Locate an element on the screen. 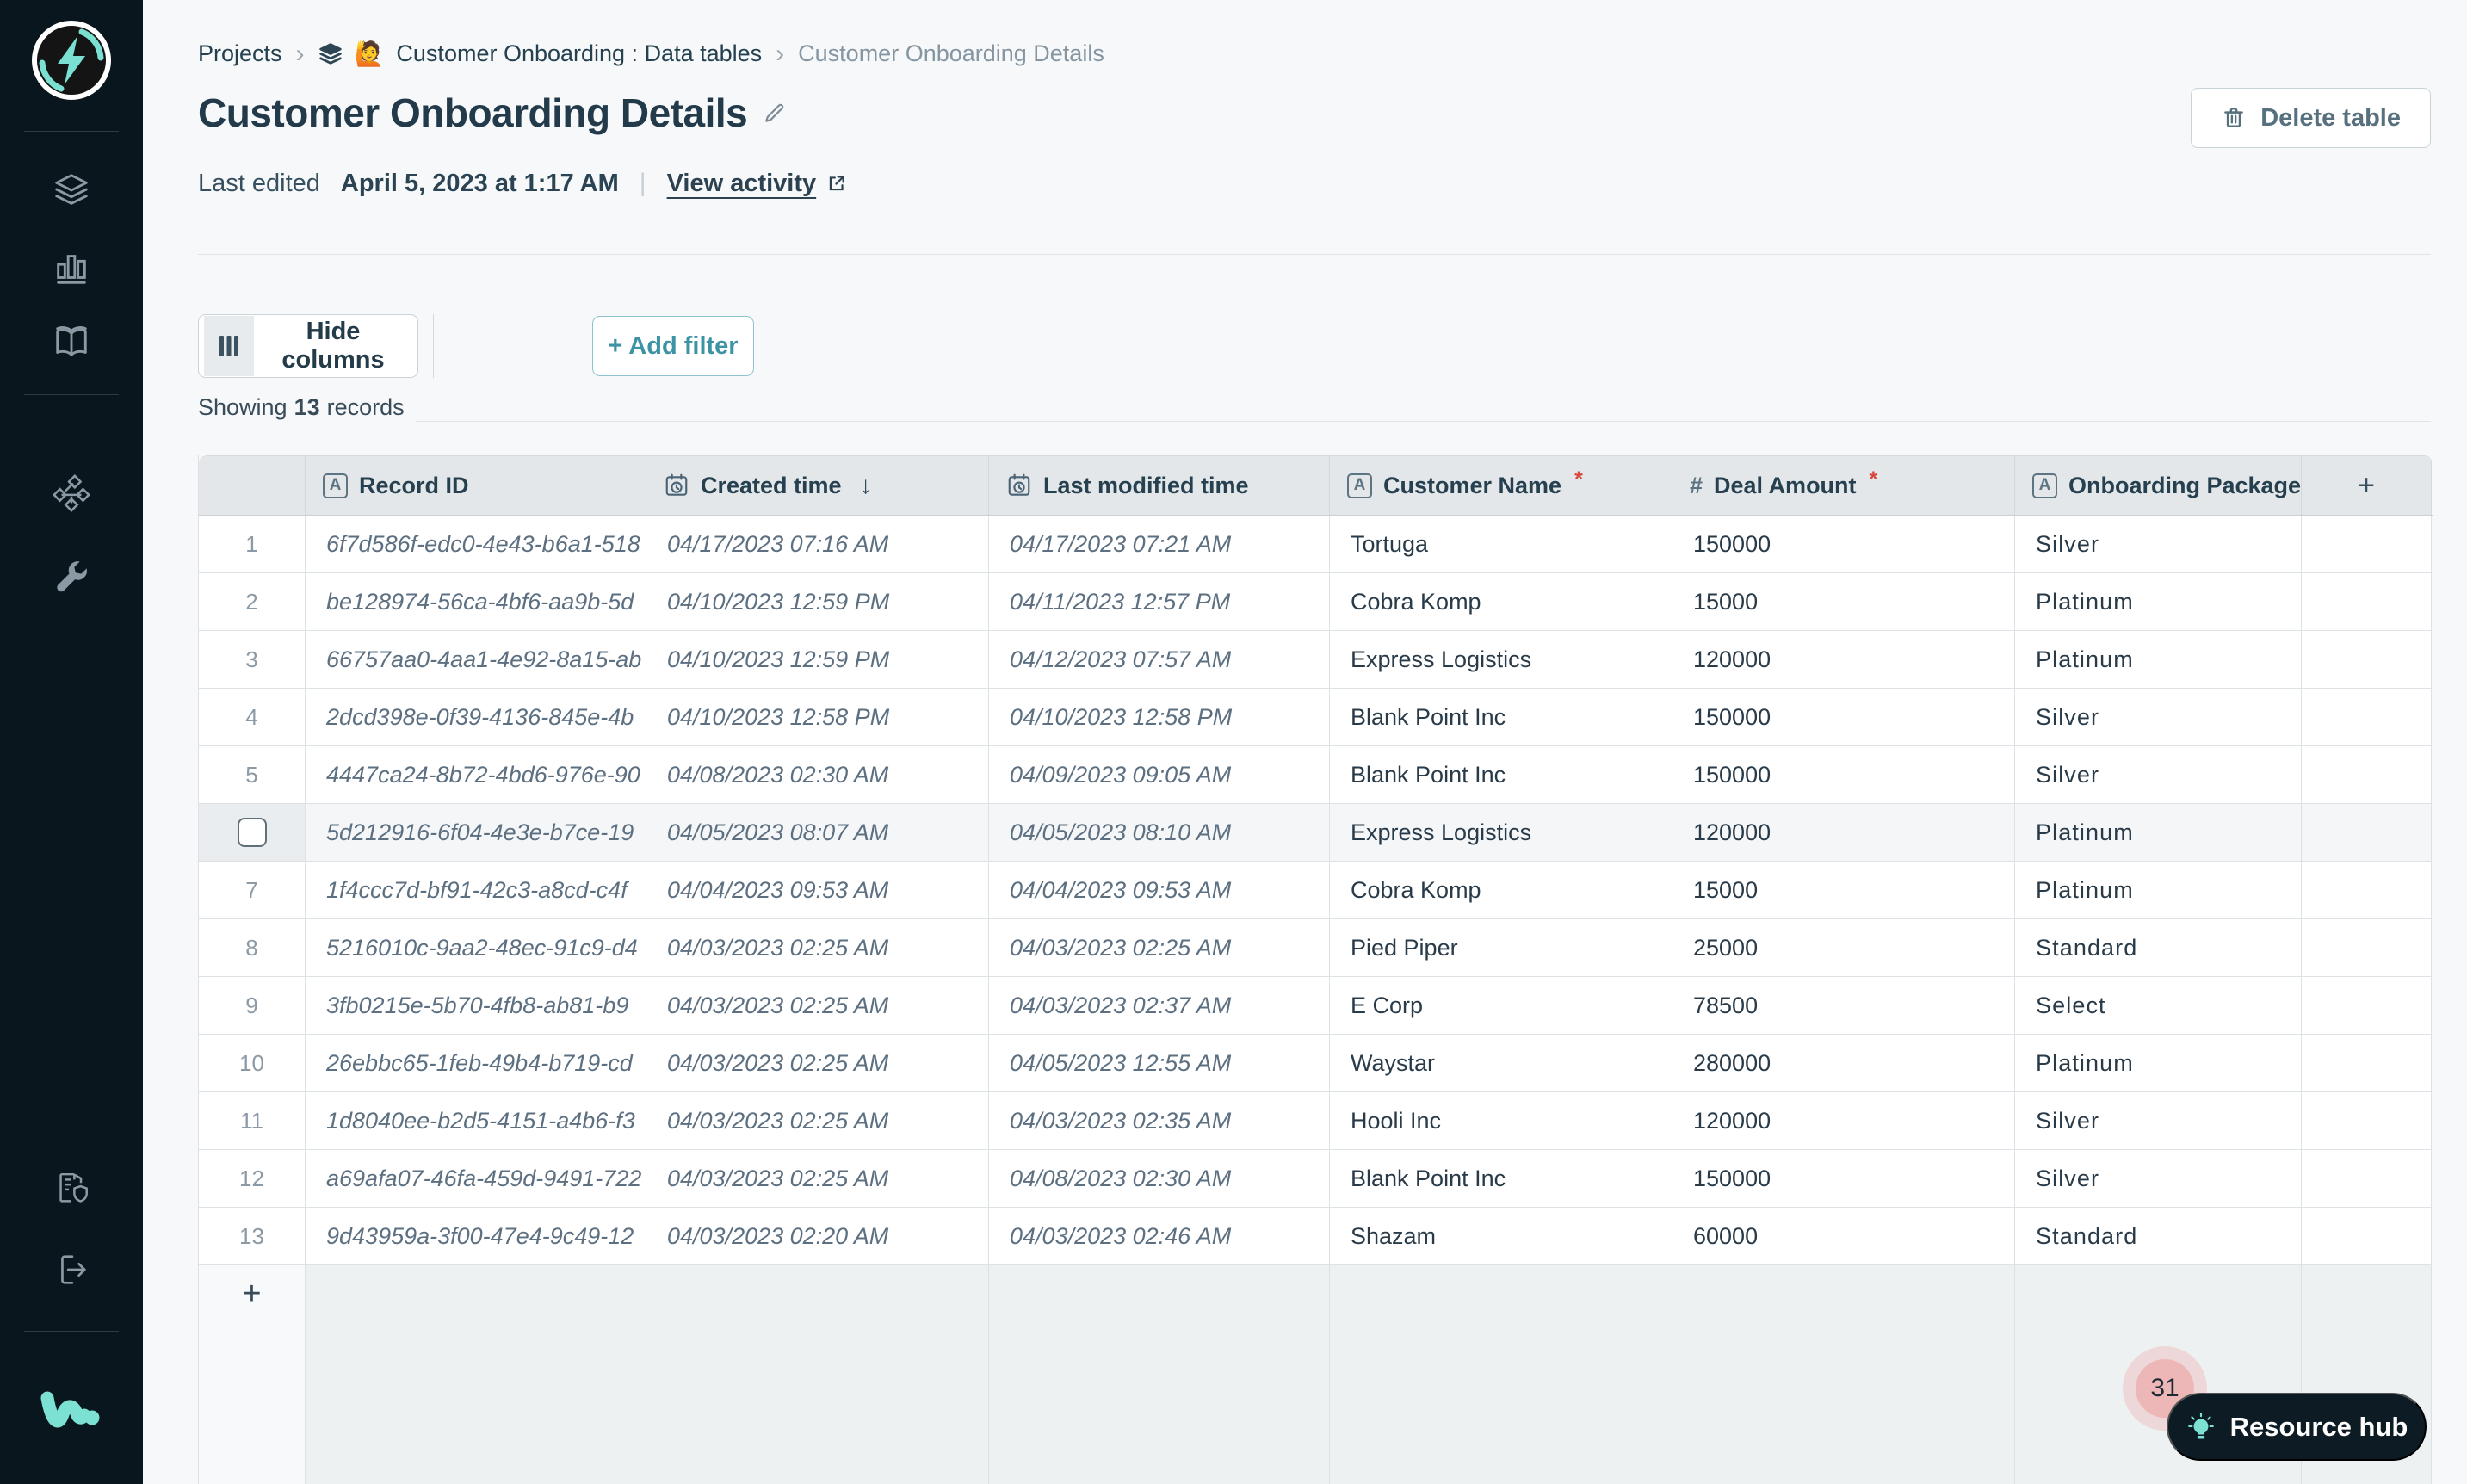 The height and width of the screenshot is (1484, 2467). deal-amount-cell: 78500 is located at coordinates (1843, 1006).